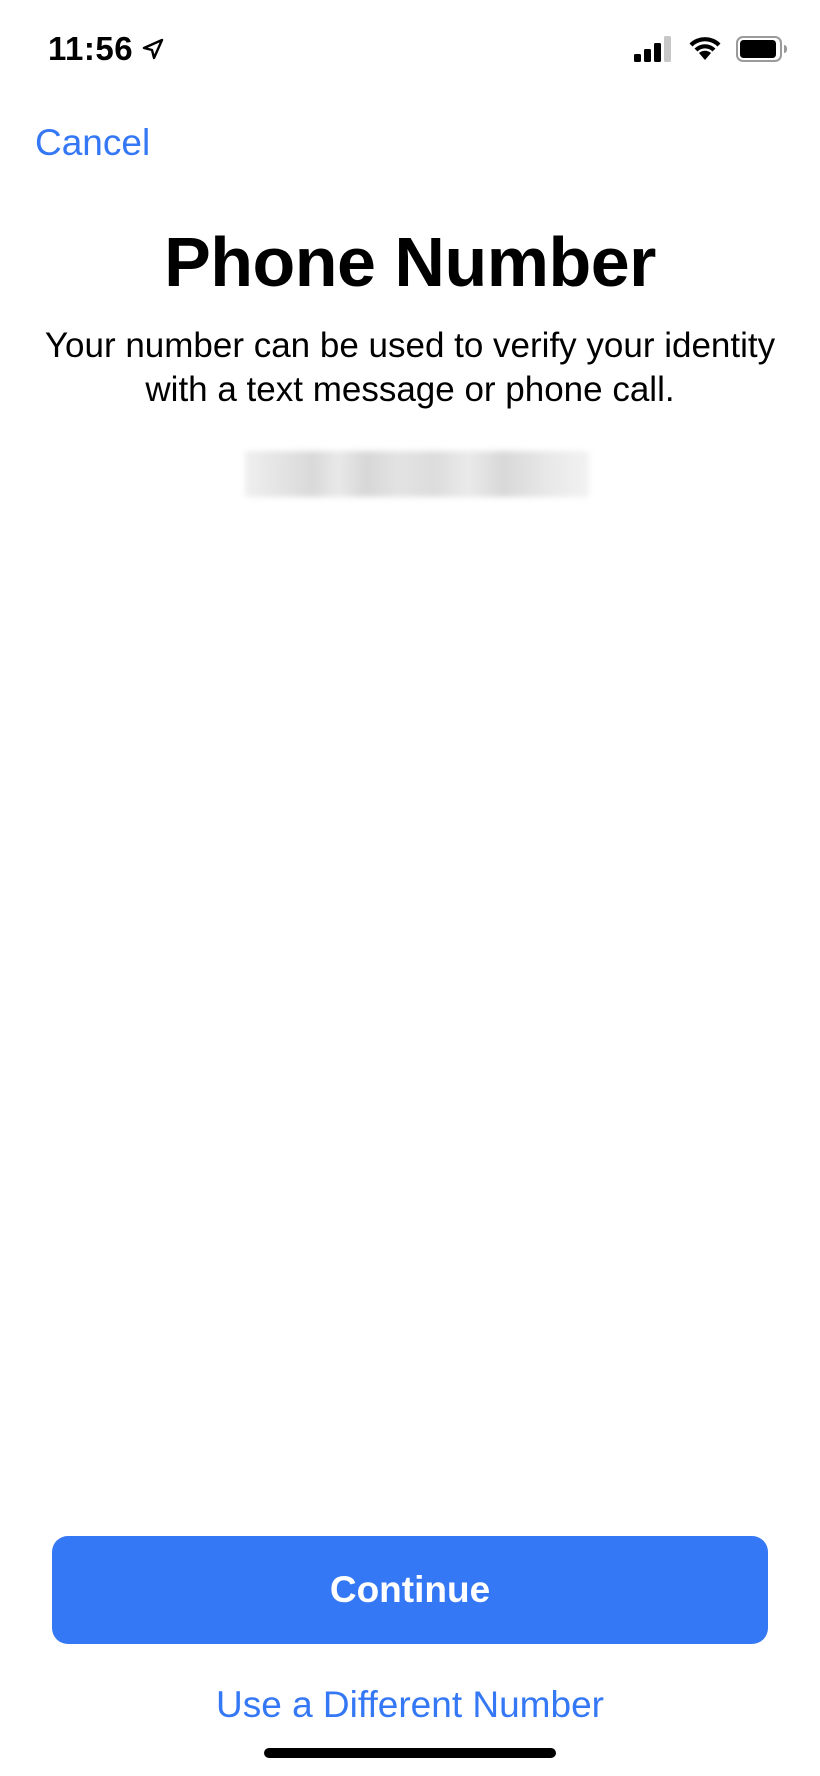 The image size is (820, 1776). Describe the element at coordinates (652, 49) in the screenshot. I see `cellular-signal-icon` at that location.